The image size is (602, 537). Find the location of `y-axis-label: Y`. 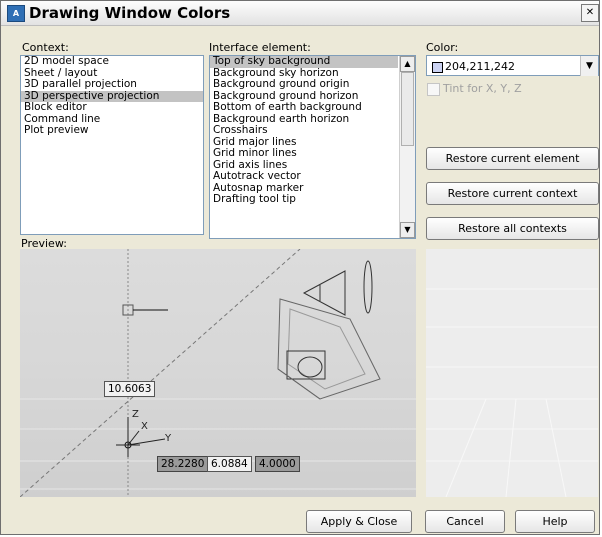

y-axis-label: Y is located at coordinates (168, 438).